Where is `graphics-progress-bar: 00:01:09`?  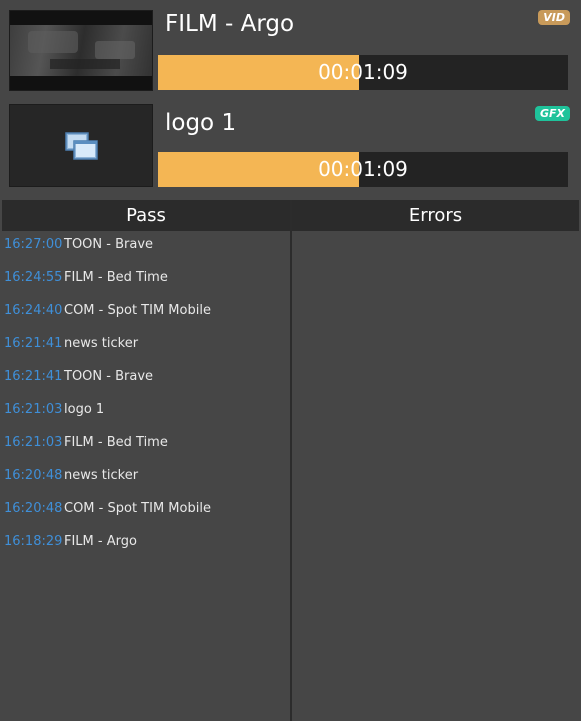 graphics-progress-bar: 00:01:09 is located at coordinates (363, 169).